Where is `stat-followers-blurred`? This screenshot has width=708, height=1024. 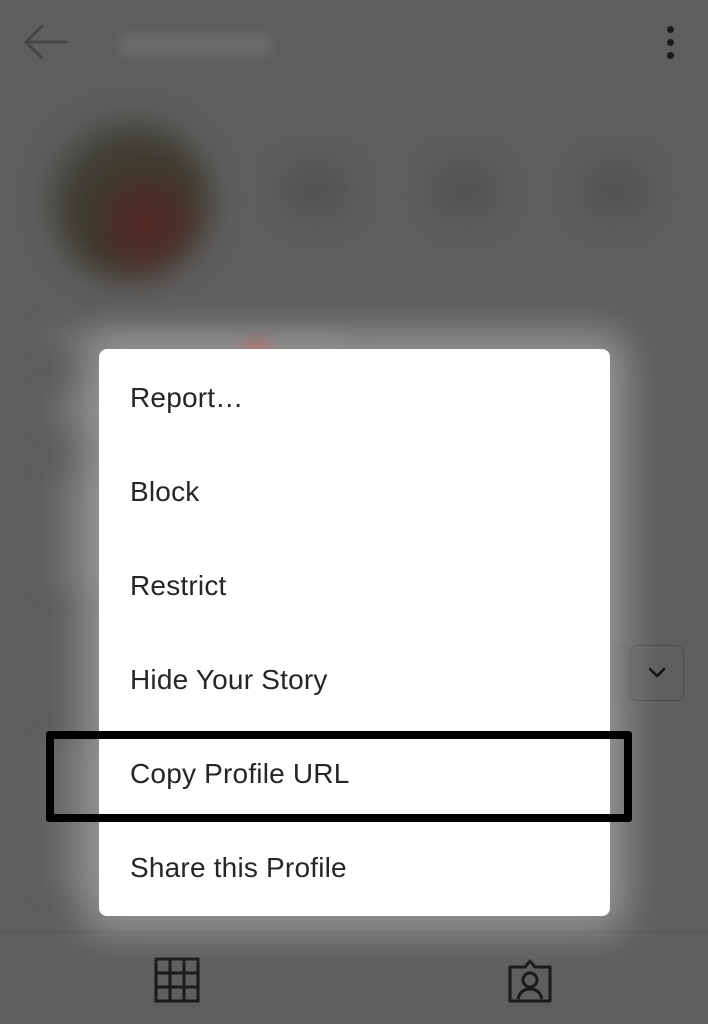
stat-followers-blurred is located at coordinates (465, 190).